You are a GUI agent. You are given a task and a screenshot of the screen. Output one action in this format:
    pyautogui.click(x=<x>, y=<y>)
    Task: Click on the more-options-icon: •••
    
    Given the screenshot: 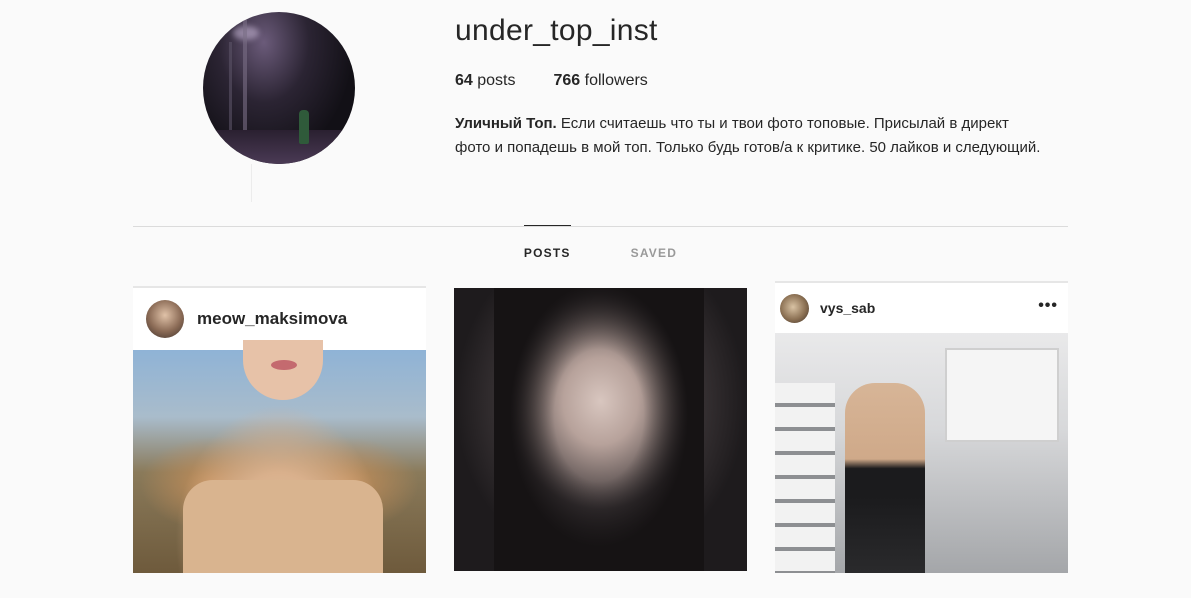 What is the action you would take?
    pyautogui.click(x=1048, y=306)
    